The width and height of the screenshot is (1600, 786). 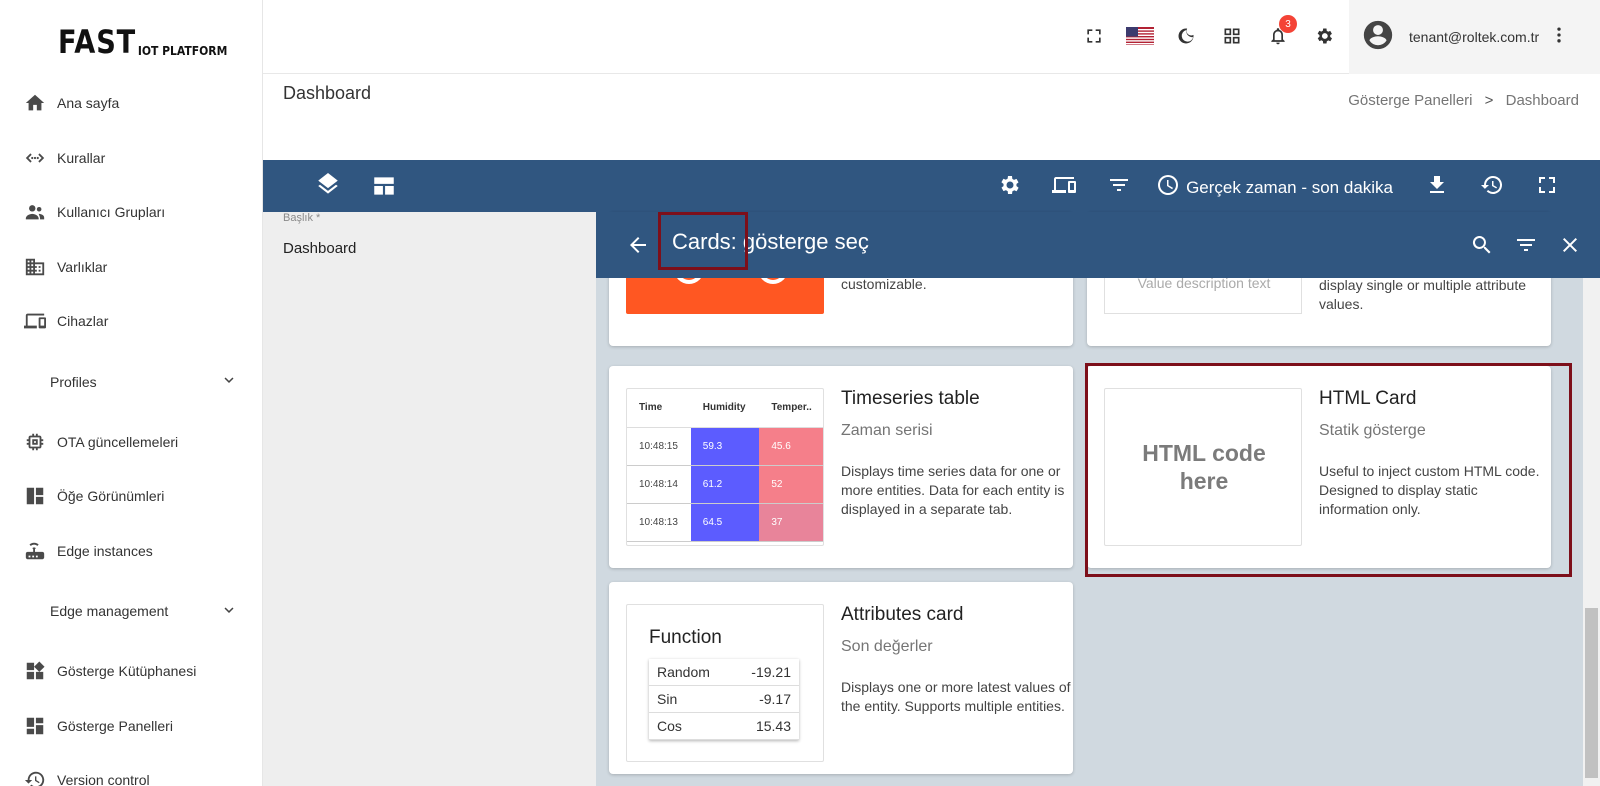 I want to click on sidebar-item-label: Kullanıcı Grupları, so click(x=111, y=212).